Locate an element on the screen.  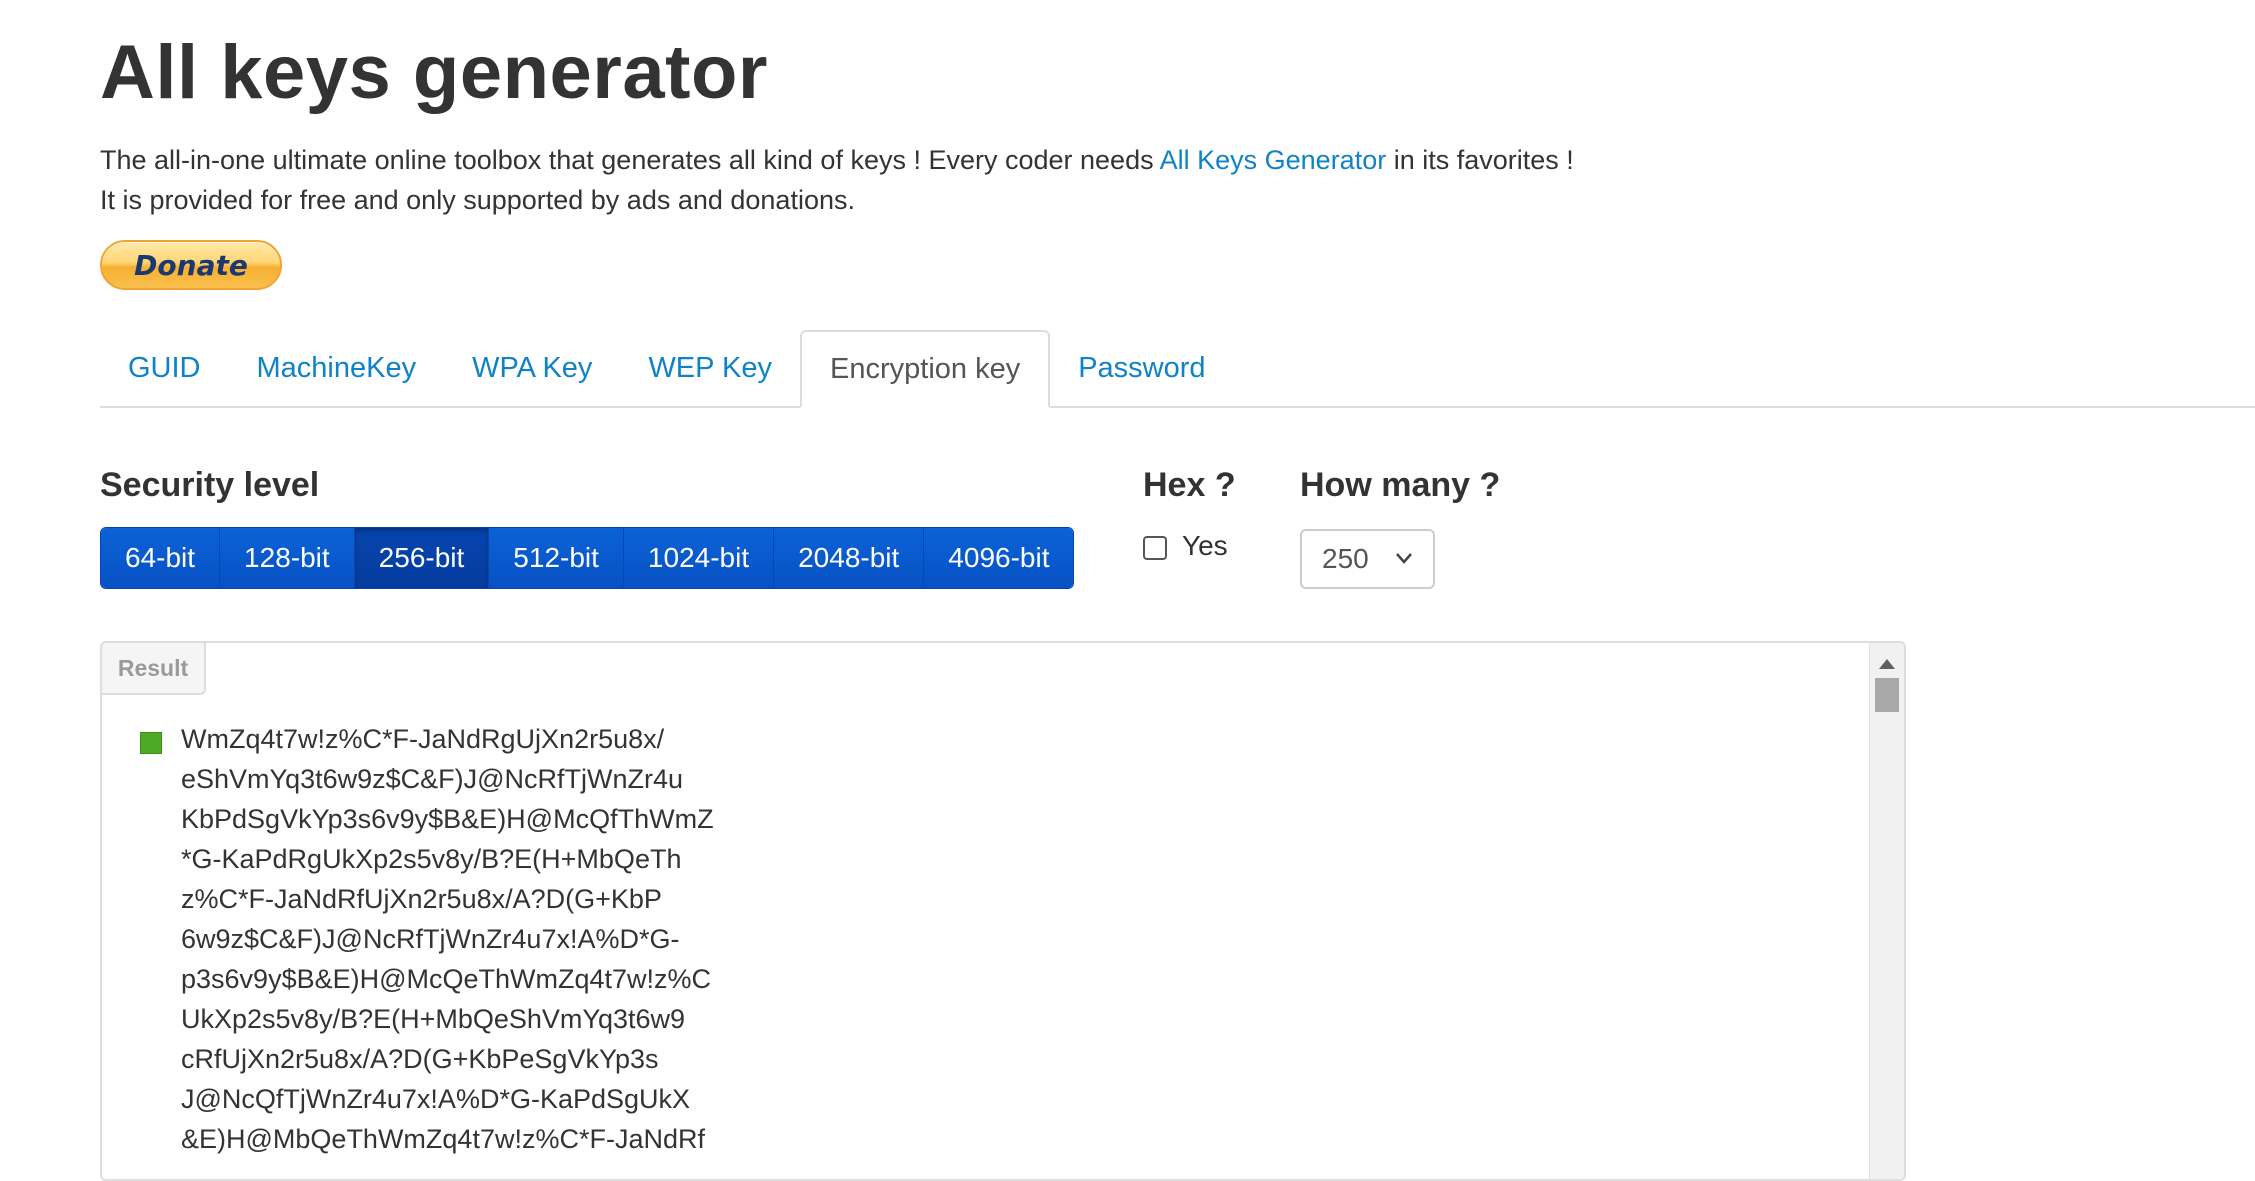
how-many-value: 250 is located at coordinates (1345, 558).